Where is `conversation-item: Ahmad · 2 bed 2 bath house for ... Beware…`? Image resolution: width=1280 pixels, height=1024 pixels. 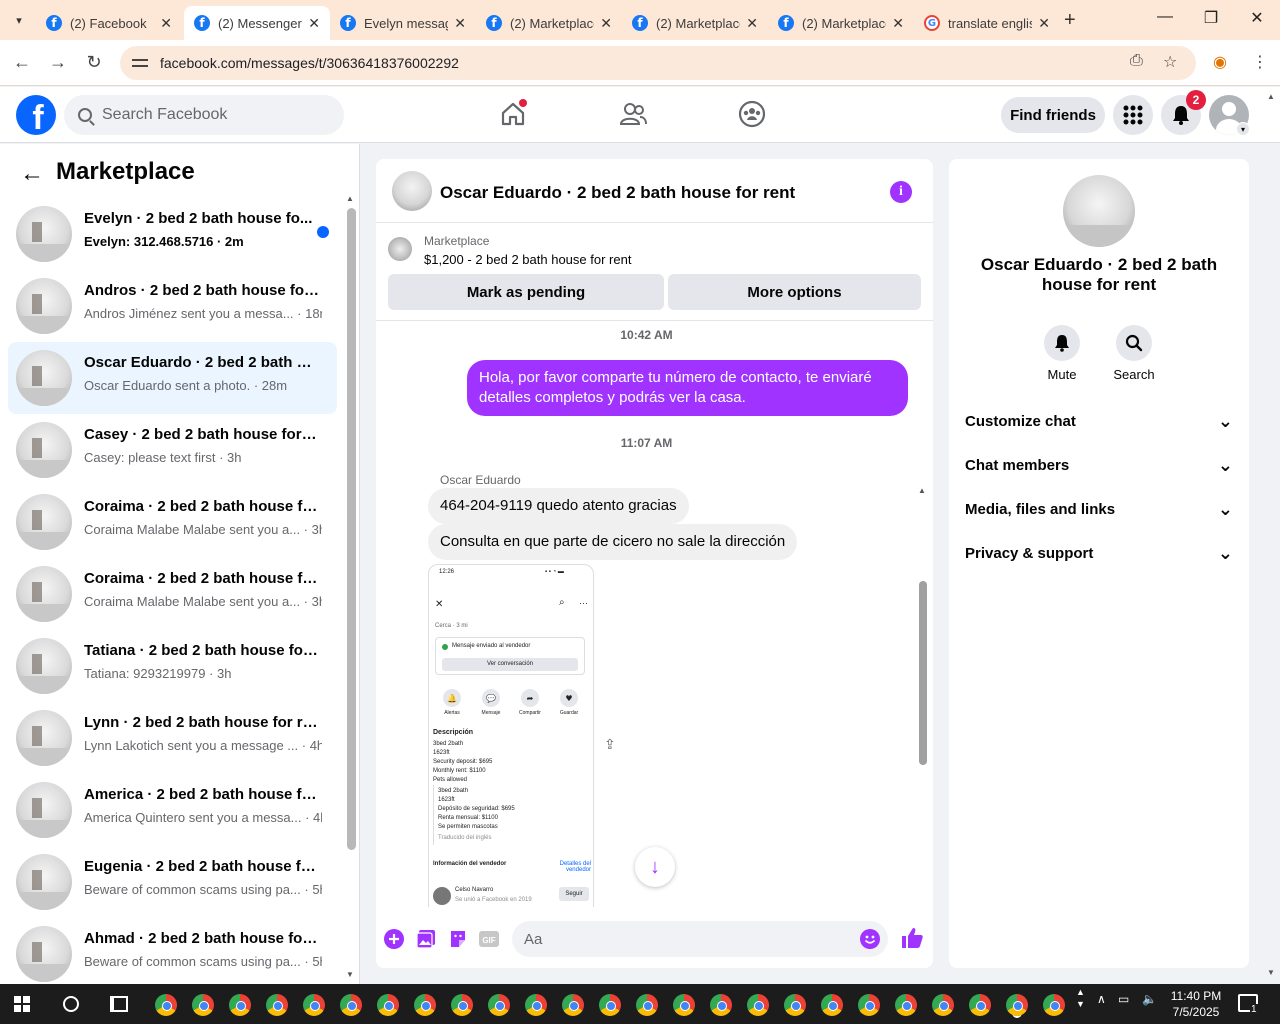 conversation-item: Ahmad · 2 bed 2 bath house for ... Beware… is located at coordinates (172, 951).